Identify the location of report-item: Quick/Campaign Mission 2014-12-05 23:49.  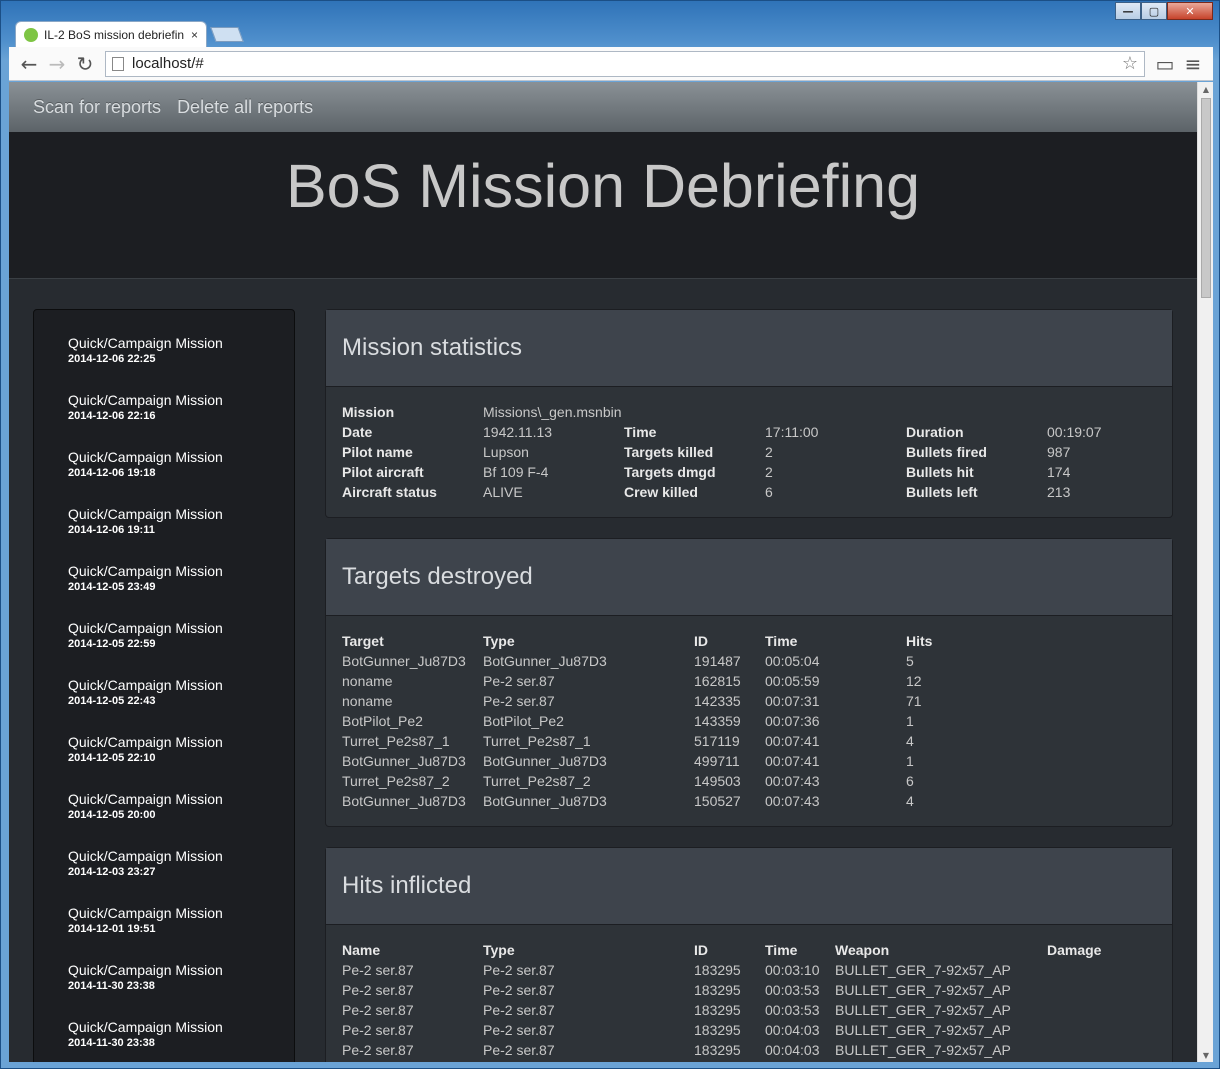
(164, 590).